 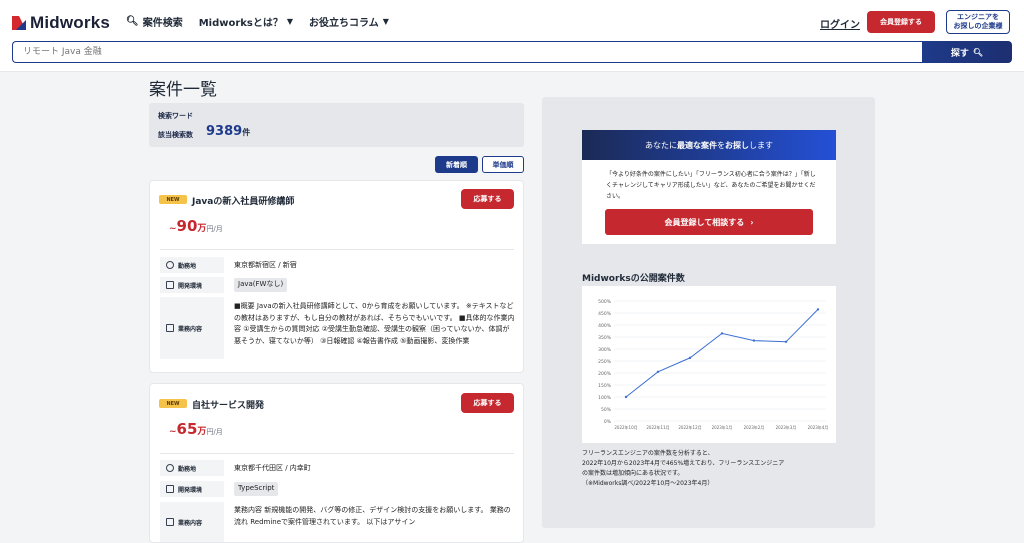 What do you see at coordinates (183, 90) in the screenshot?
I see `page-title: 案件一覧` at bounding box center [183, 90].